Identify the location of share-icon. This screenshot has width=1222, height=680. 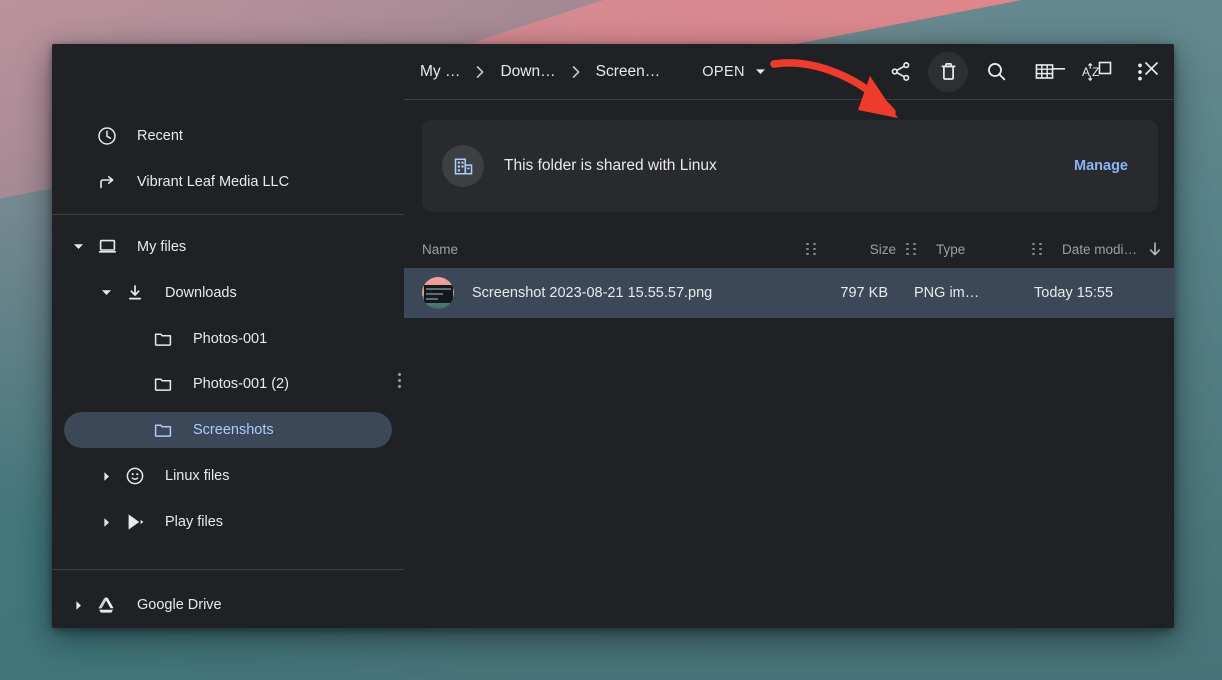
(900, 71).